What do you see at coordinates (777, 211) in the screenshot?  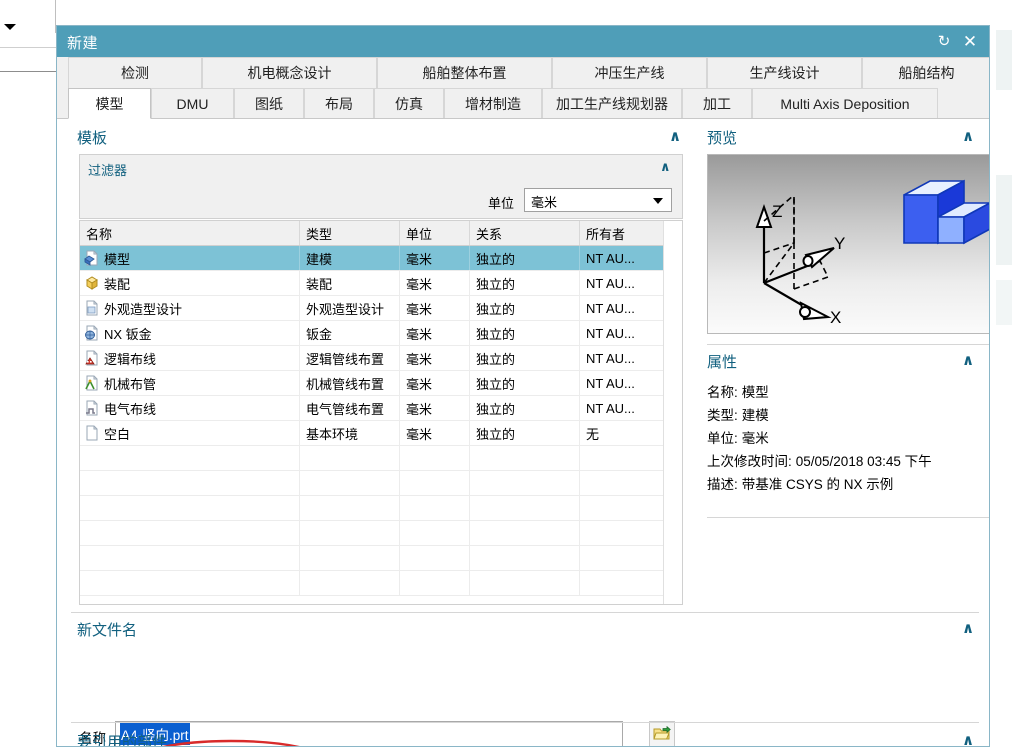 I see `svg-text: Z` at bounding box center [777, 211].